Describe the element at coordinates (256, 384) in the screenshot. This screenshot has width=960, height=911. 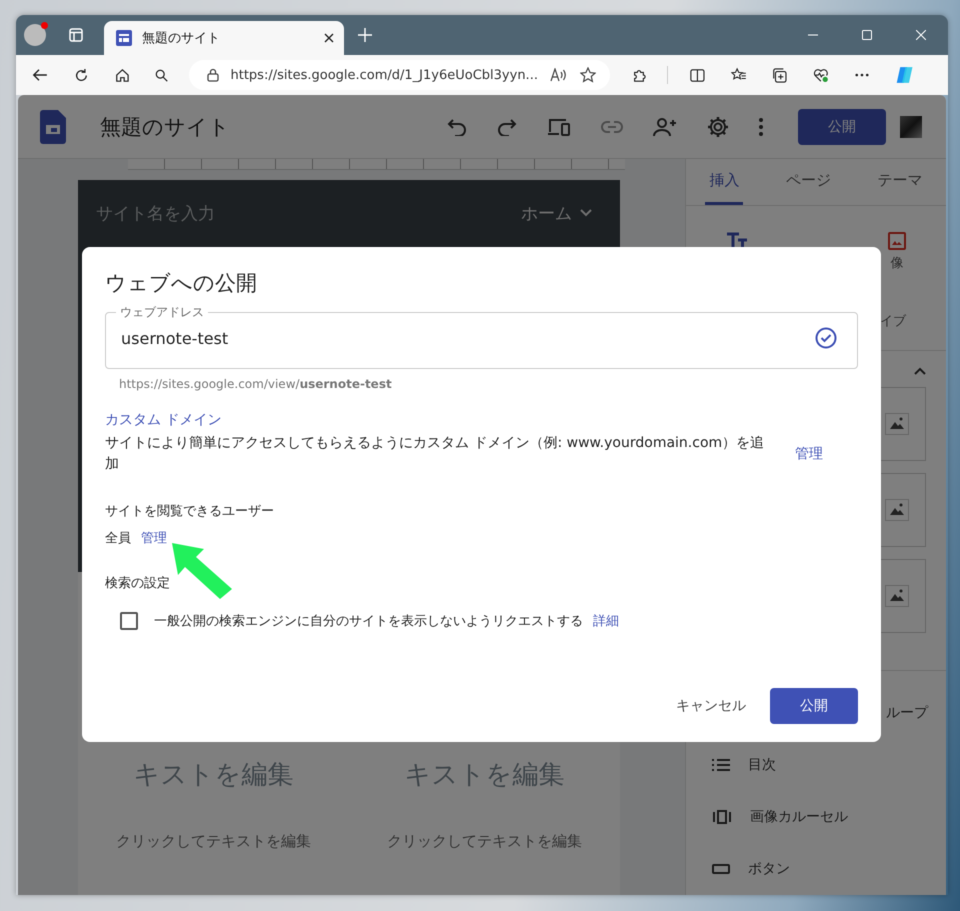
I see `url-hint: https://sites.google.com/view/usernote-test` at that location.